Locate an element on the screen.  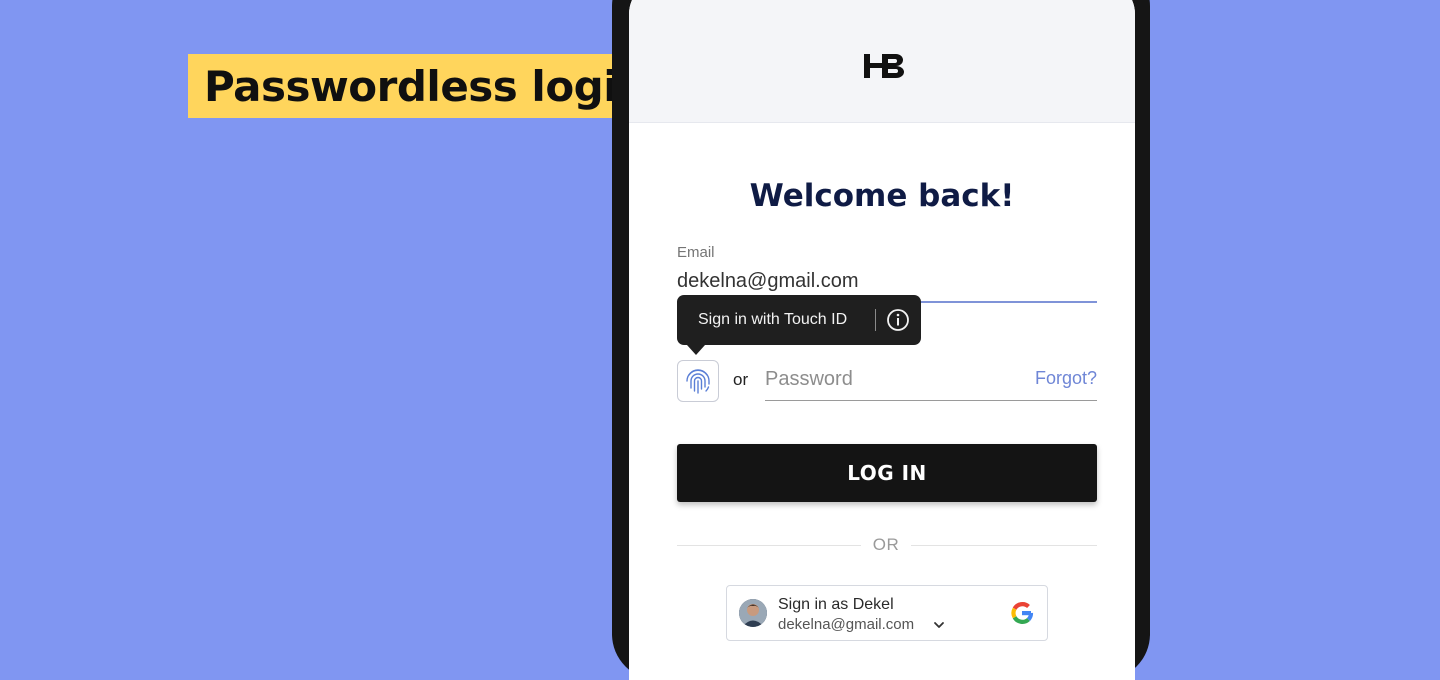
avatar is located at coordinates (753, 613).